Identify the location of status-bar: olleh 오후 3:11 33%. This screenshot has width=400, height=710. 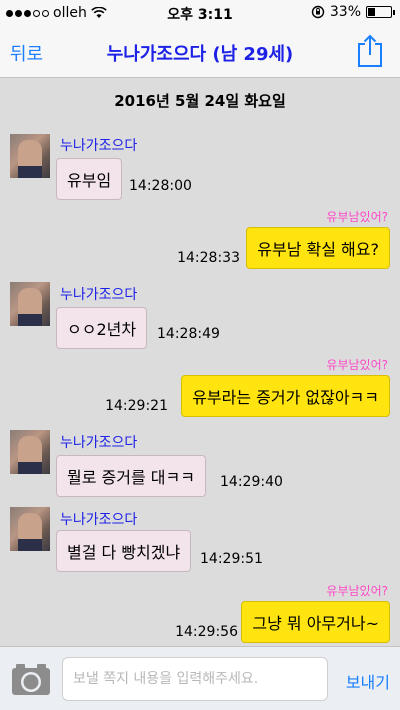
(200, 13).